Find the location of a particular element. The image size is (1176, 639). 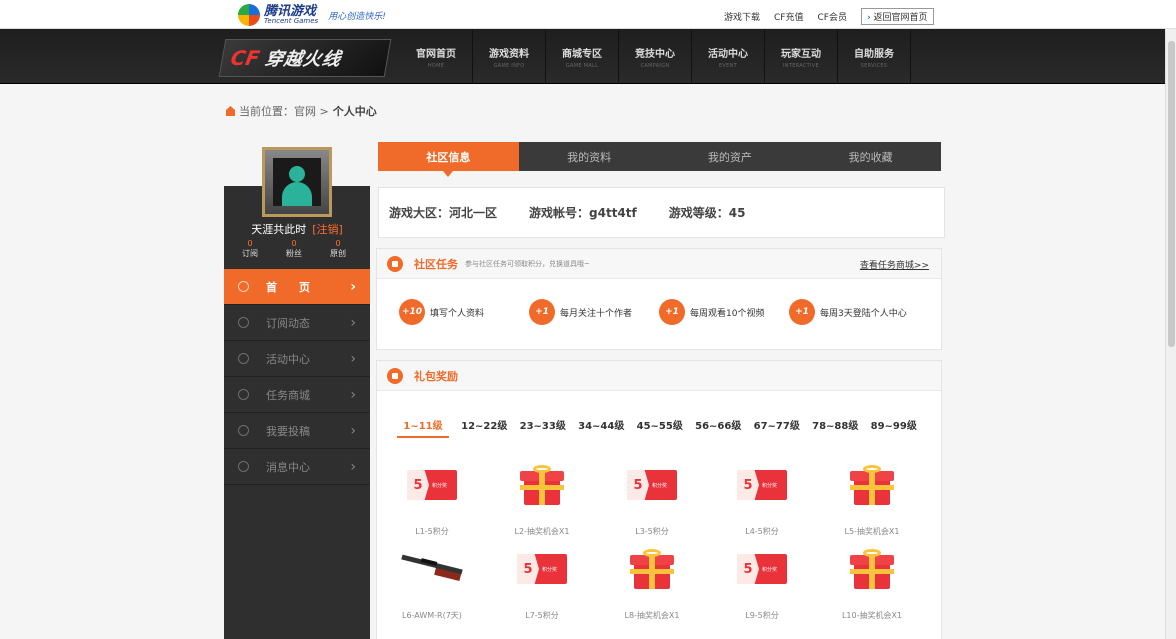

nav-item-services: 自助服务 SERVICES is located at coordinates (874, 56).